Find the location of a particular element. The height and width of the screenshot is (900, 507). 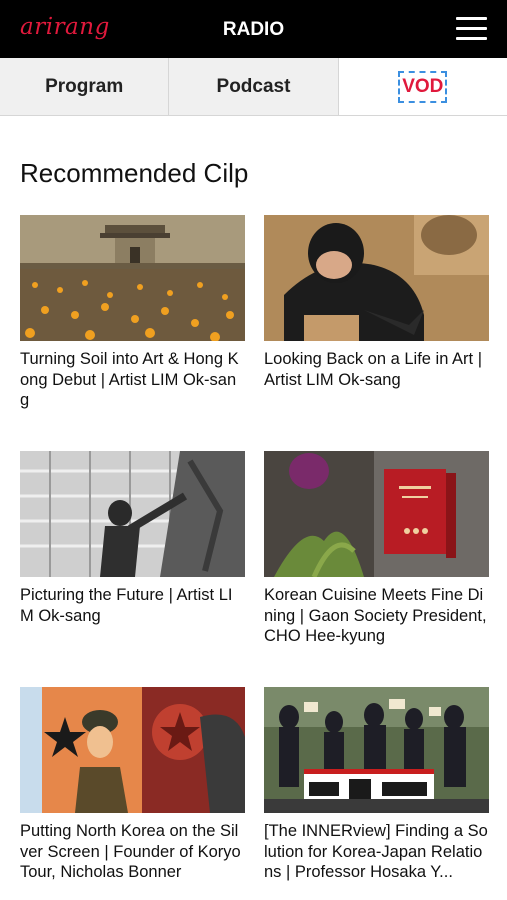

section-title: Recommended Cilp is located at coordinates (134, 173).